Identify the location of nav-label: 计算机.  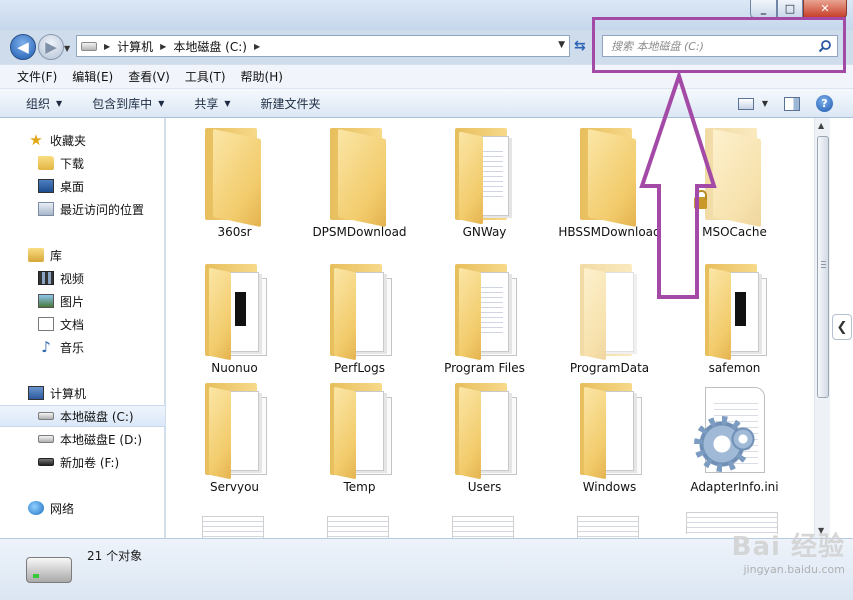
(68, 393).